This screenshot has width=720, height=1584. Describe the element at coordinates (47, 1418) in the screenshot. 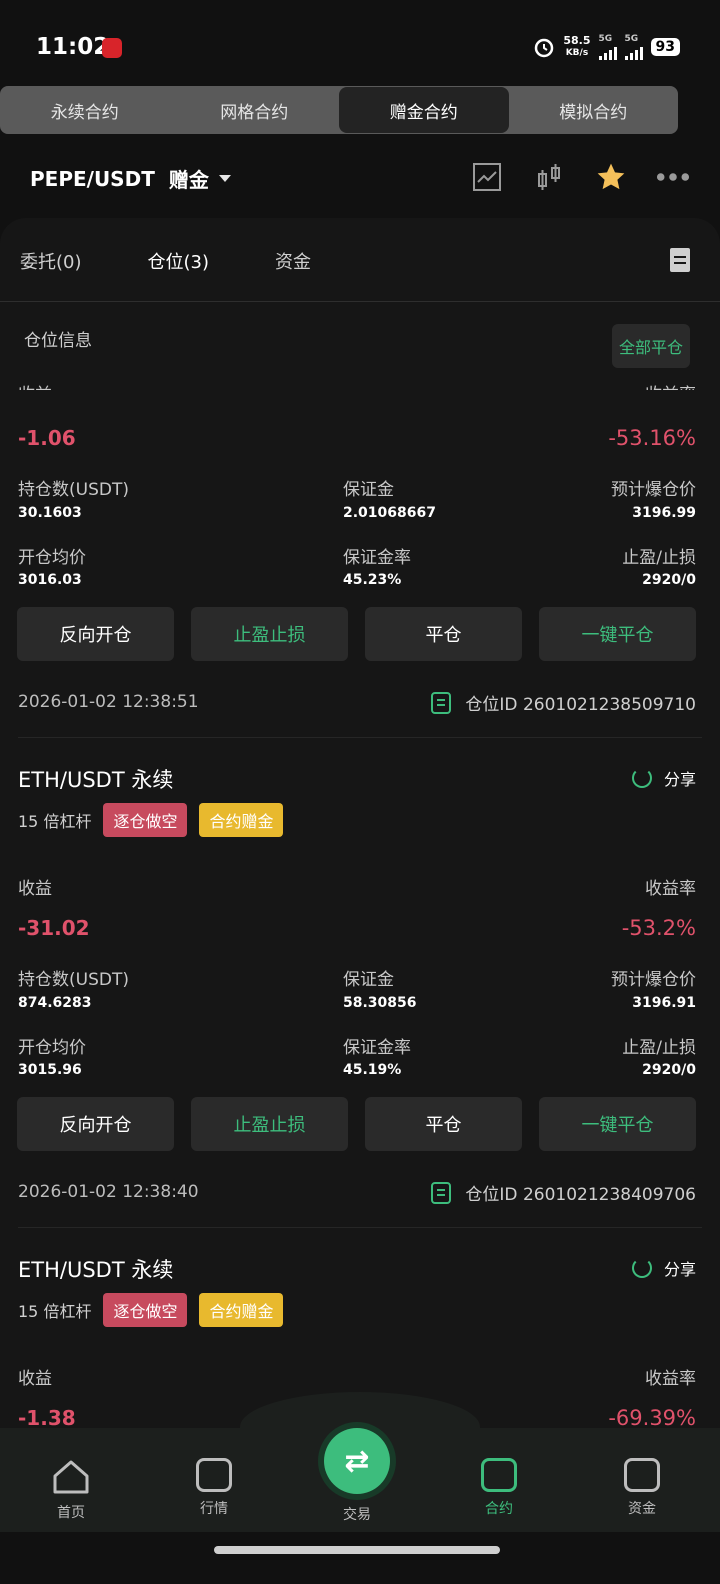

I see `pnl-value: -1.38` at that location.